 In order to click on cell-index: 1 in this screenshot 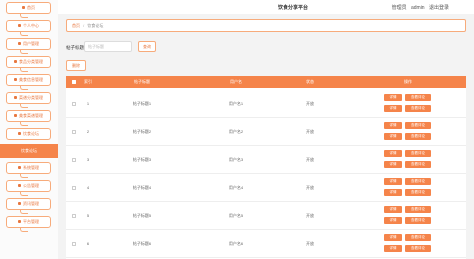, I will do `click(88, 103)`.